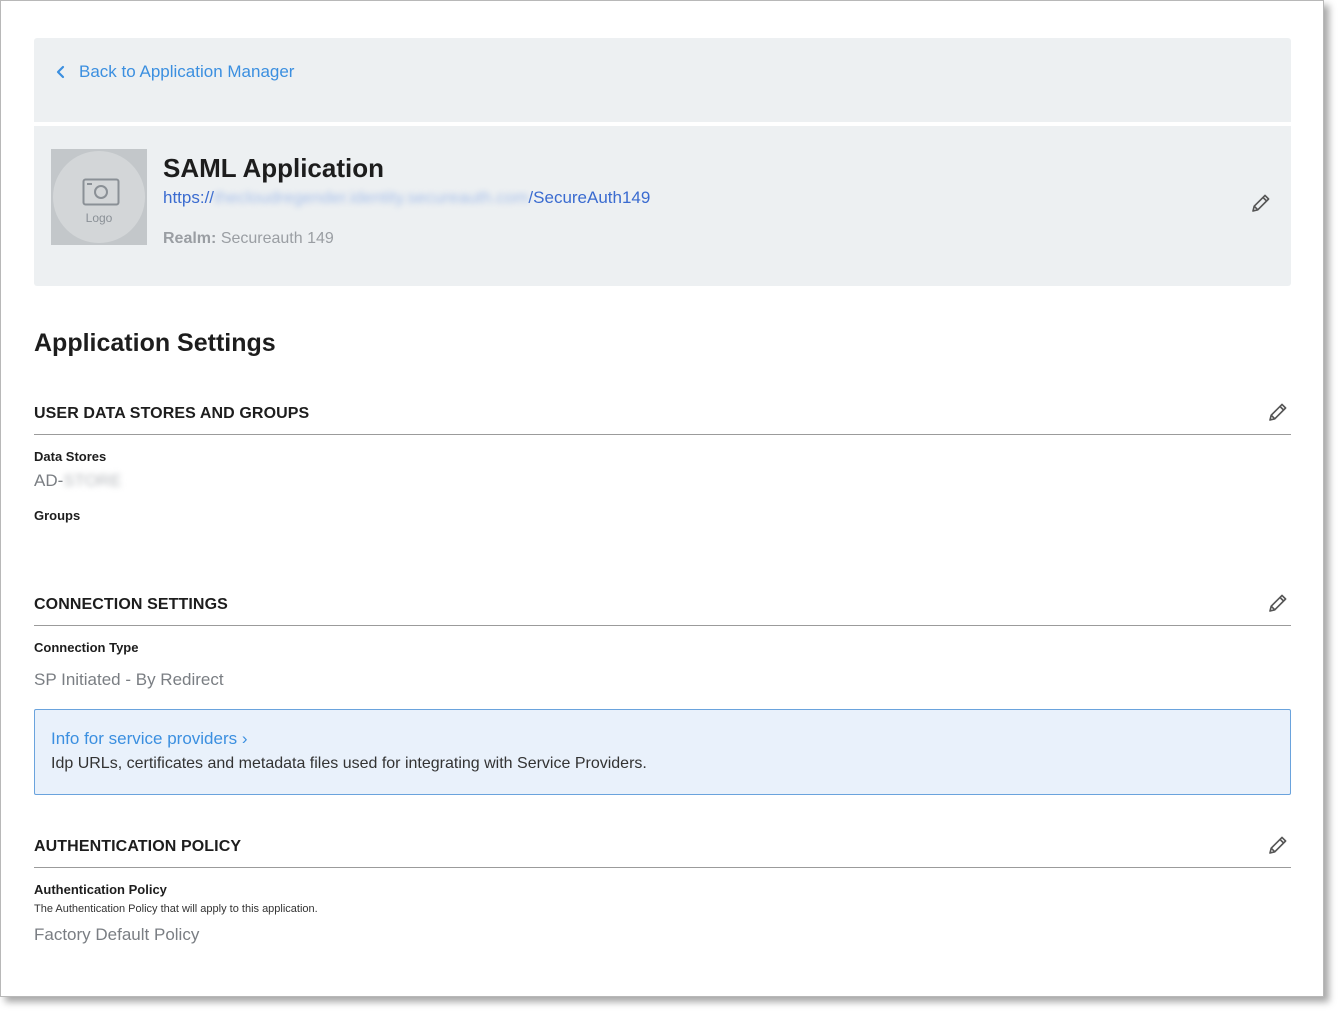 This screenshot has height=1011, width=1338. What do you see at coordinates (86, 647) in the screenshot?
I see `connection-type-label: Connection Type` at bounding box center [86, 647].